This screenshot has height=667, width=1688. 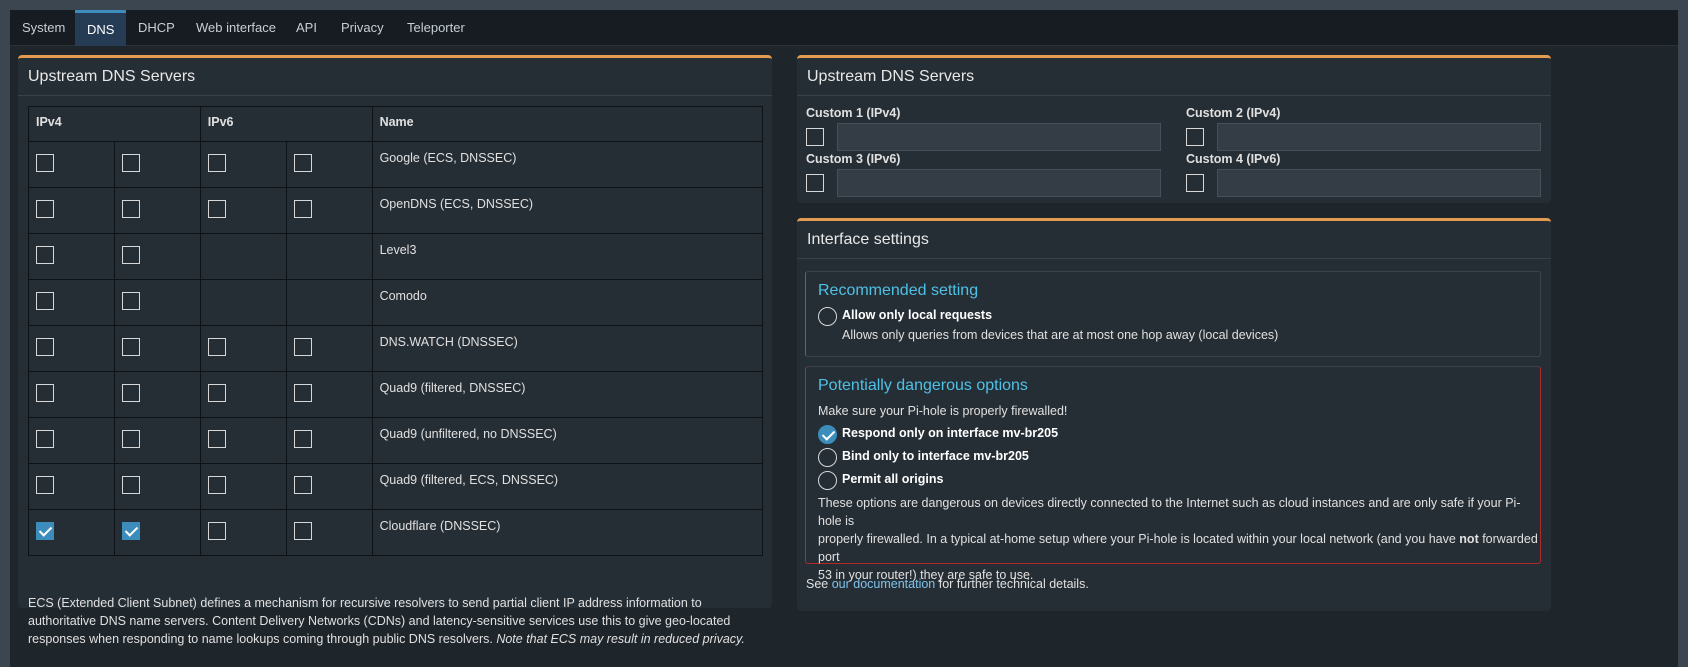 What do you see at coordinates (884, 584) in the screenshot?
I see `documentation-link: our documentation` at bounding box center [884, 584].